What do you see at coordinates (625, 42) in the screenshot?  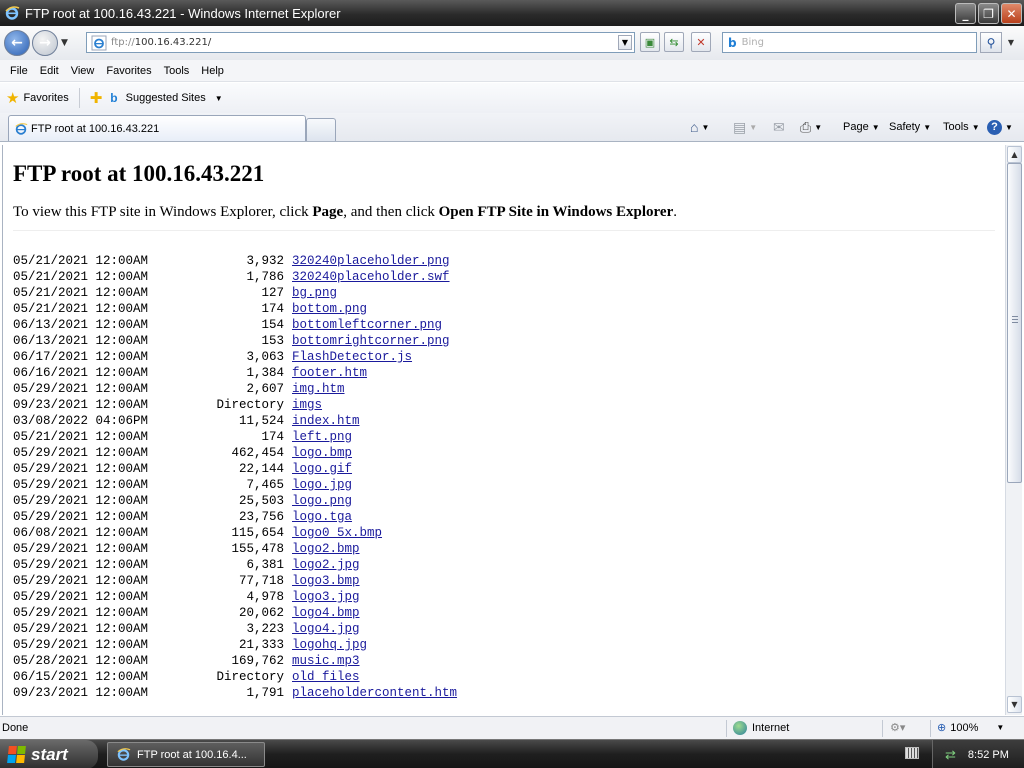 I see `address-dropdown-button: ▼` at bounding box center [625, 42].